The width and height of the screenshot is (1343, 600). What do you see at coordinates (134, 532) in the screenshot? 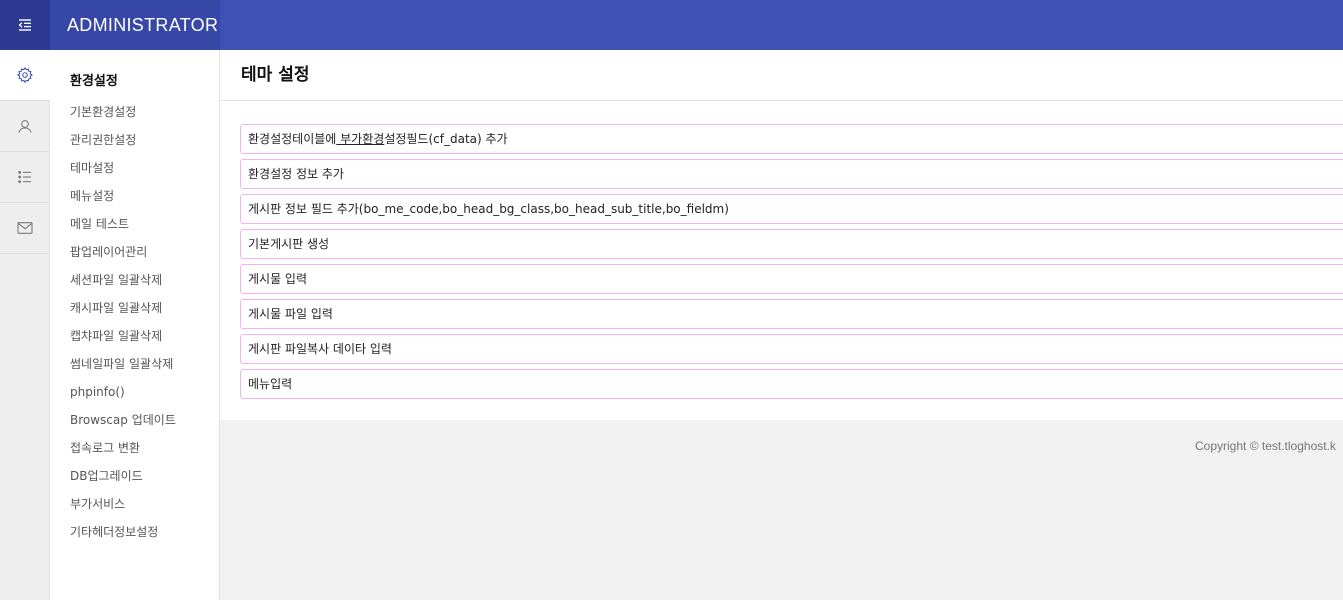
I see `sidebar-item-header-info: 기타헤더정보설정` at bounding box center [134, 532].